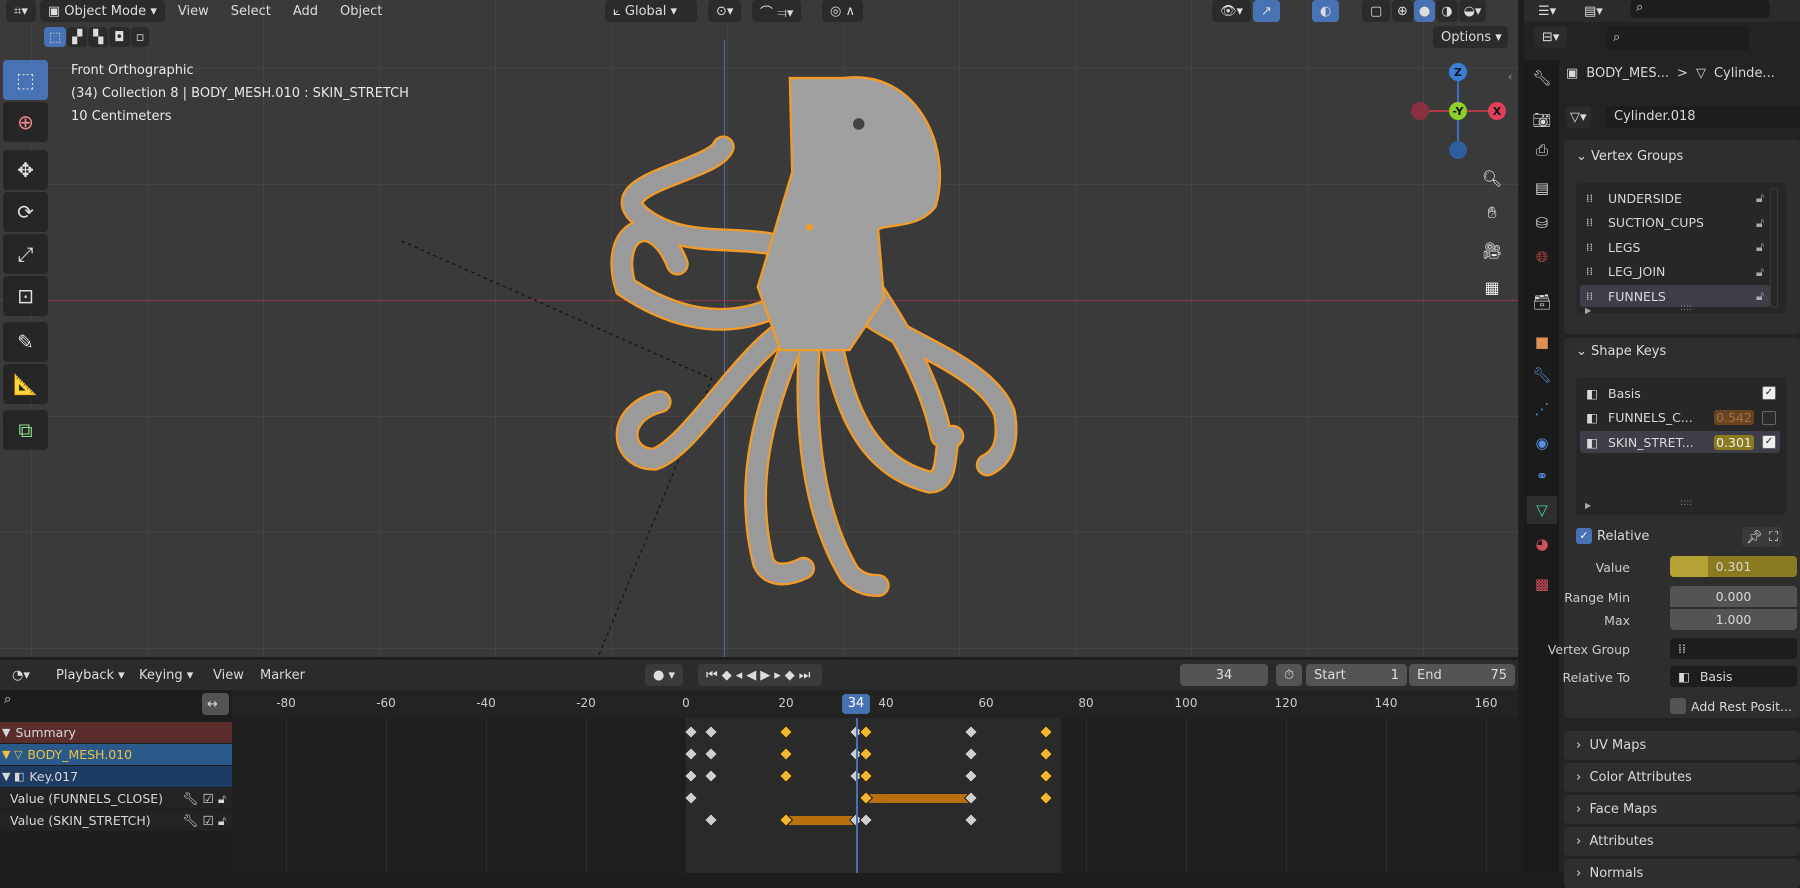 This screenshot has height=888, width=1800. I want to click on edit-mode-shape-button: ⛶, so click(1774, 537).